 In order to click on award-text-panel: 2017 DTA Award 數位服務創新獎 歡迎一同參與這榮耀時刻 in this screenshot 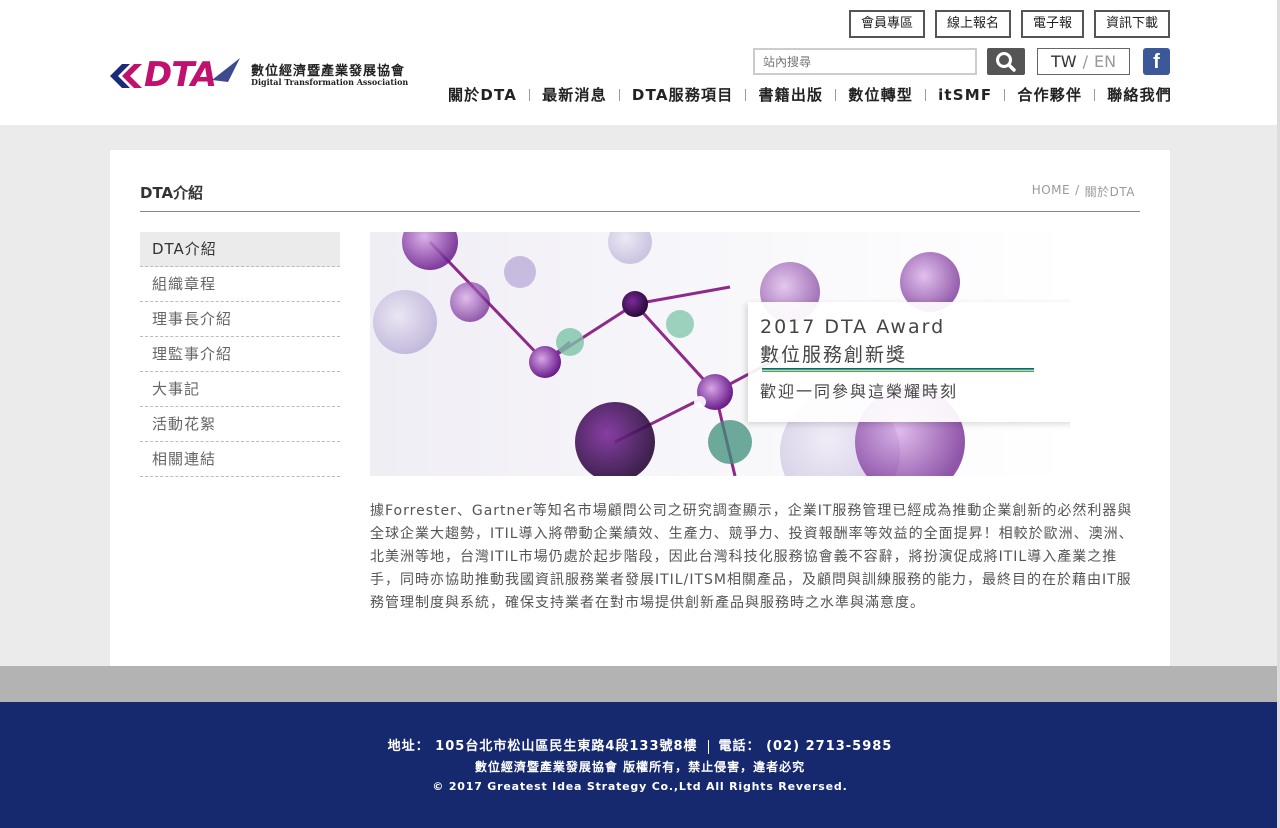, I will do `click(909, 362)`.